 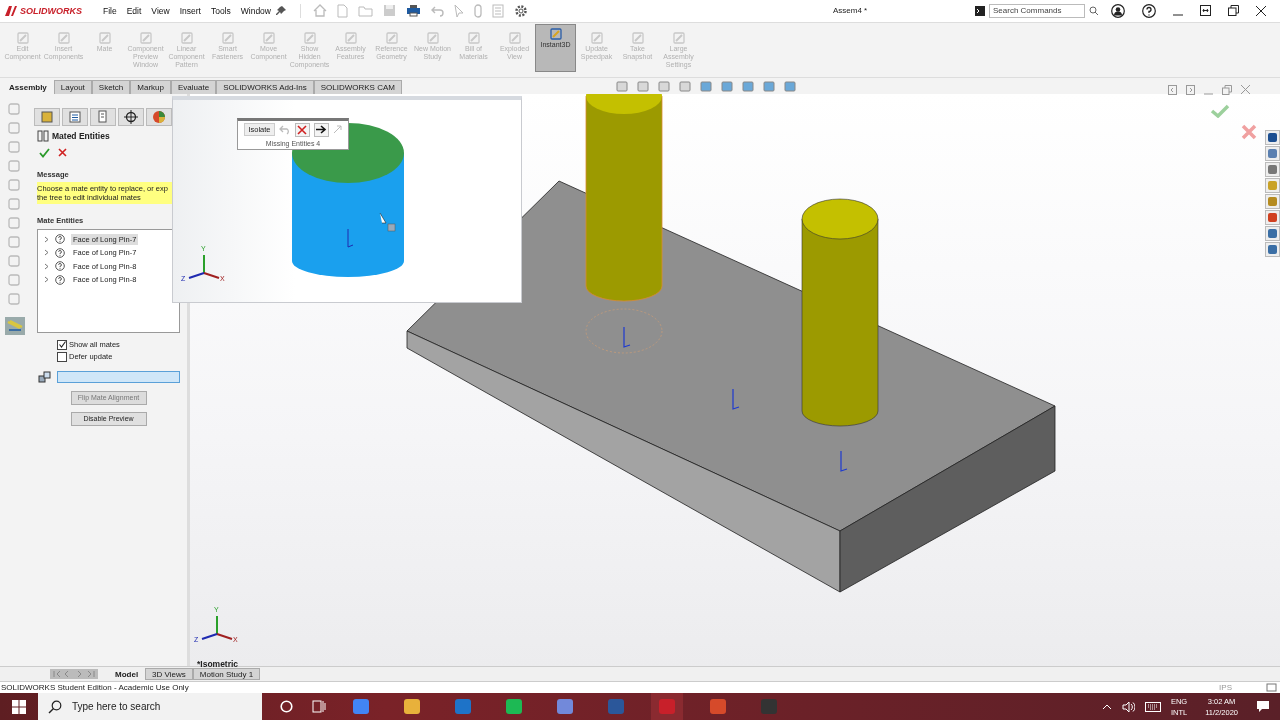 What do you see at coordinates (194, 86) in the screenshot?
I see `command-tab: Evaluate` at bounding box center [194, 86].